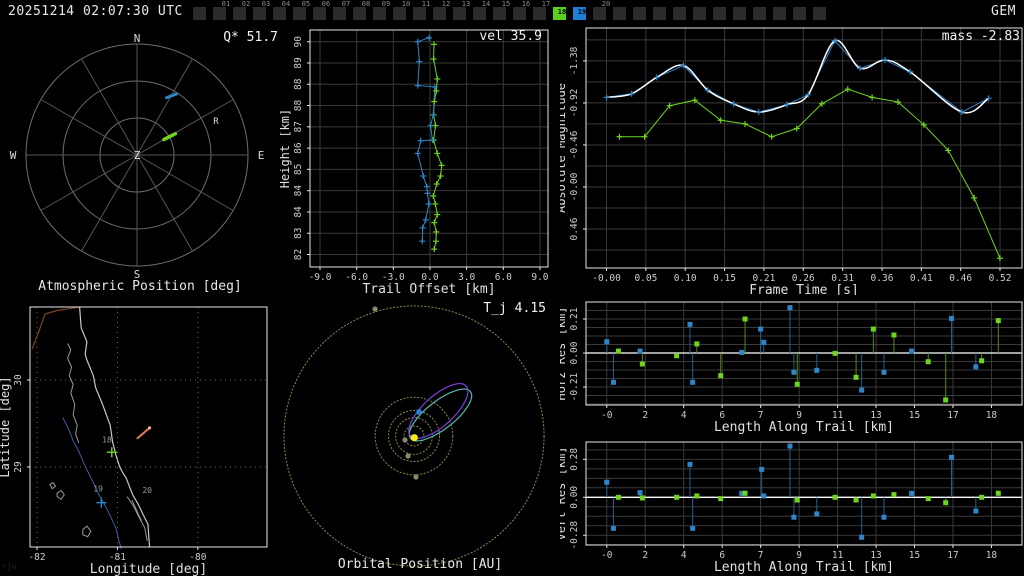 The image size is (1024, 576). I want to click on svg-text: Height [km], so click(286, 148).